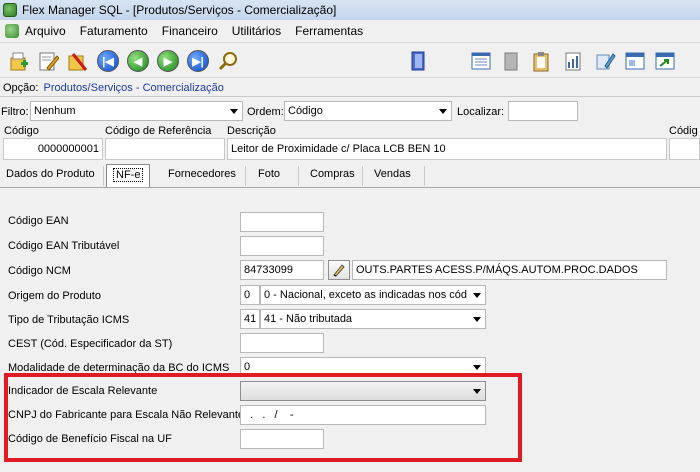  Describe the element at coordinates (45, 31) in the screenshot. I see `menu-arquivo: Arquivo` at that location.